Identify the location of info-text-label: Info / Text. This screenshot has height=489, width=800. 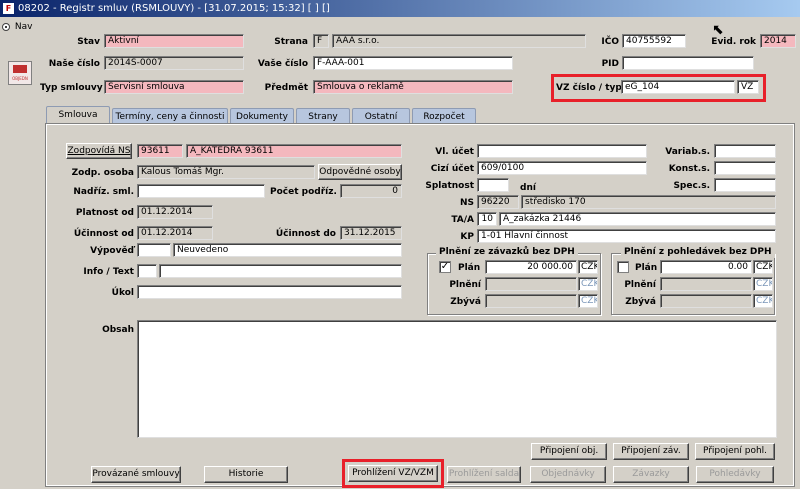
(108, 272).